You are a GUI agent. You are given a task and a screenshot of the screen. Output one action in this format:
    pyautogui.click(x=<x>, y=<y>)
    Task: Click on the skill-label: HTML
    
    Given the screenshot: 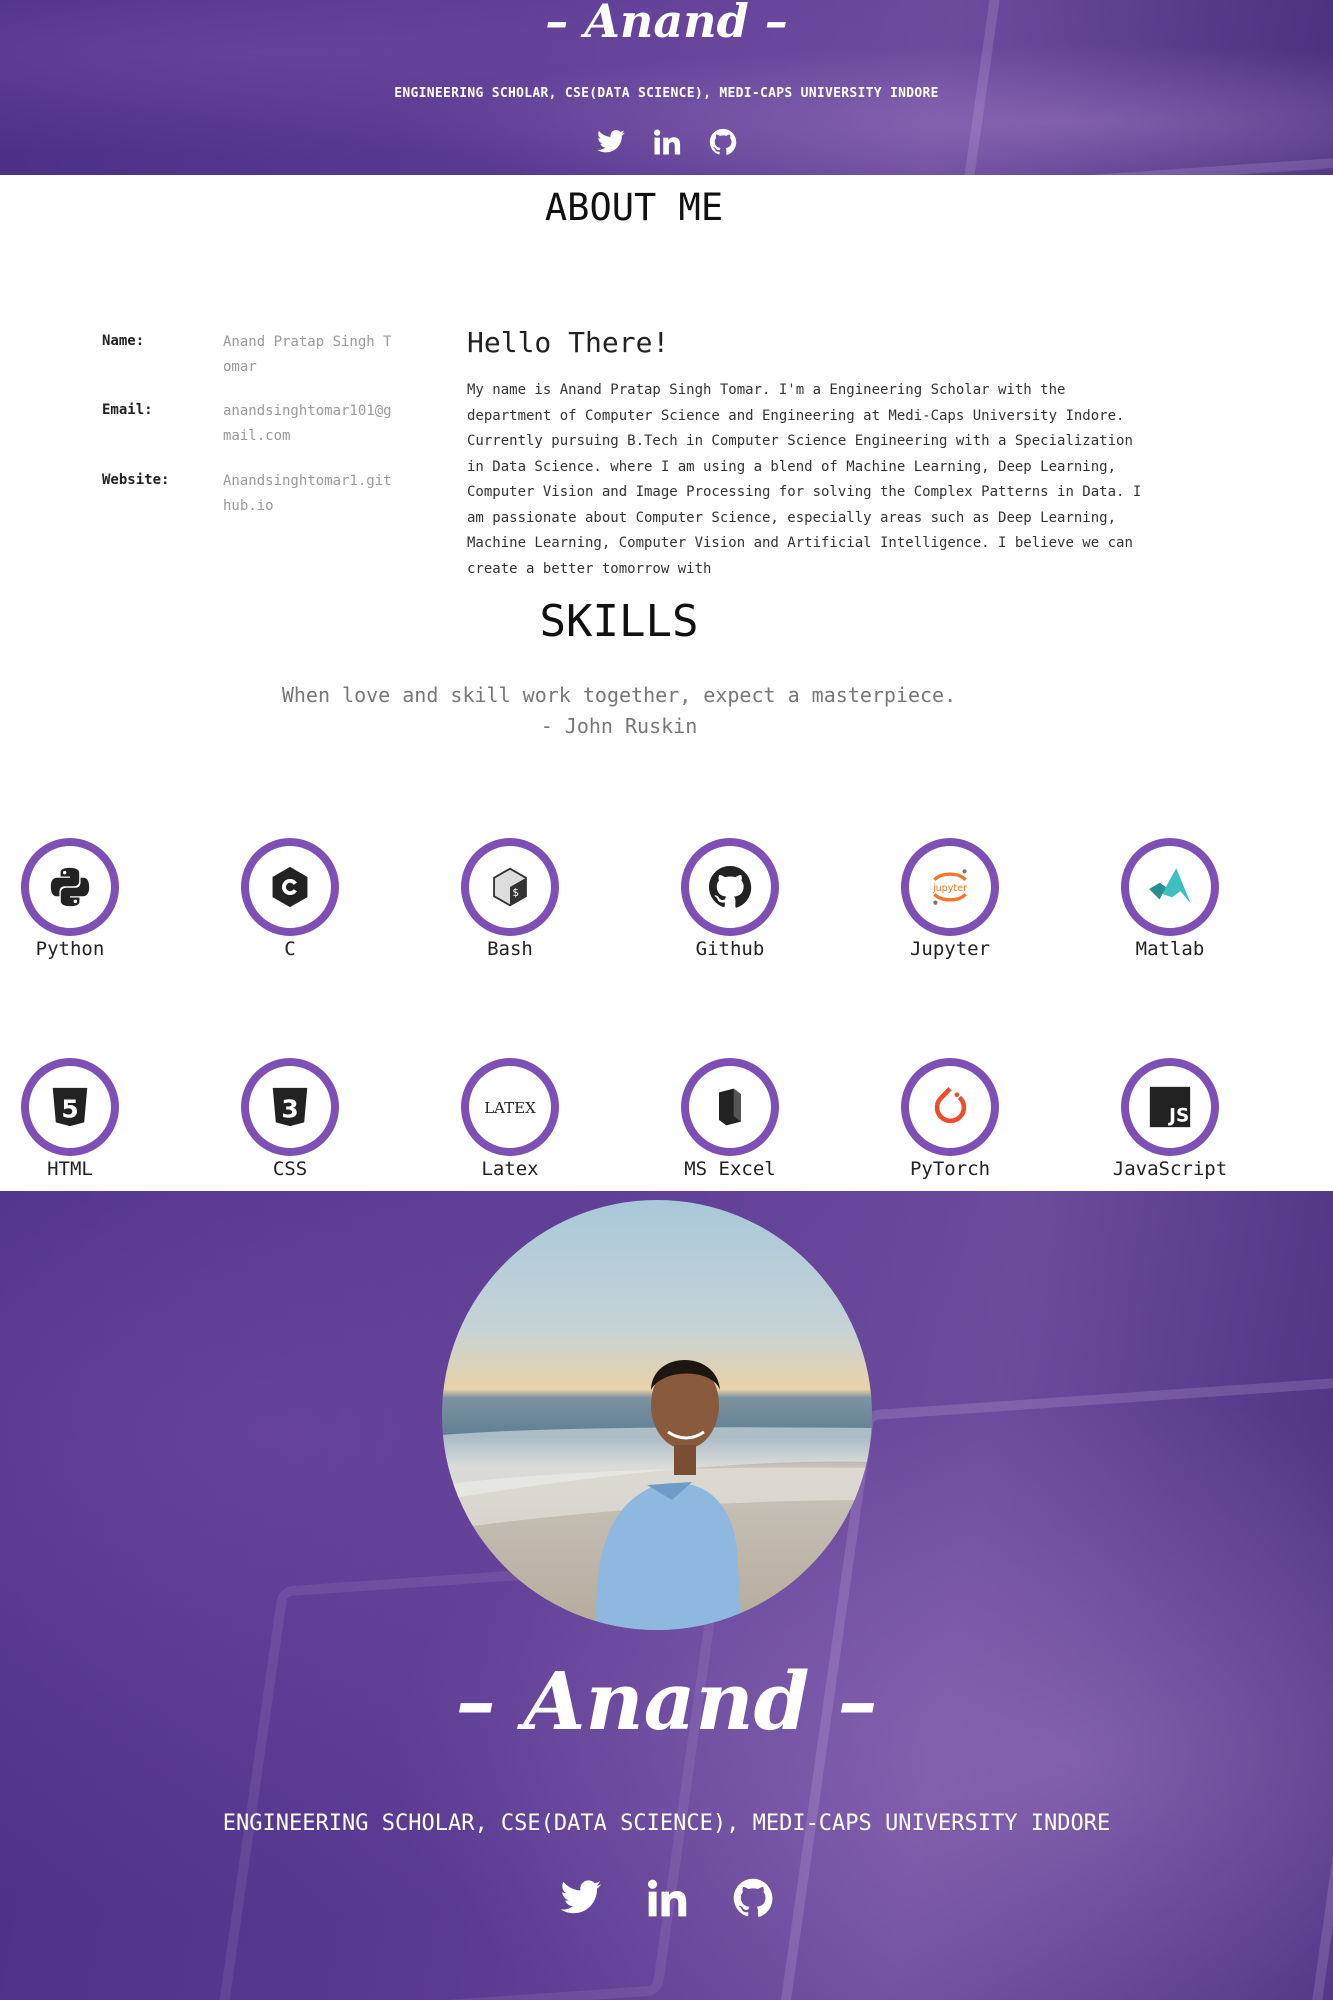 What is the action you would take?
    pyautogui.click(x=70, y=1169)
    